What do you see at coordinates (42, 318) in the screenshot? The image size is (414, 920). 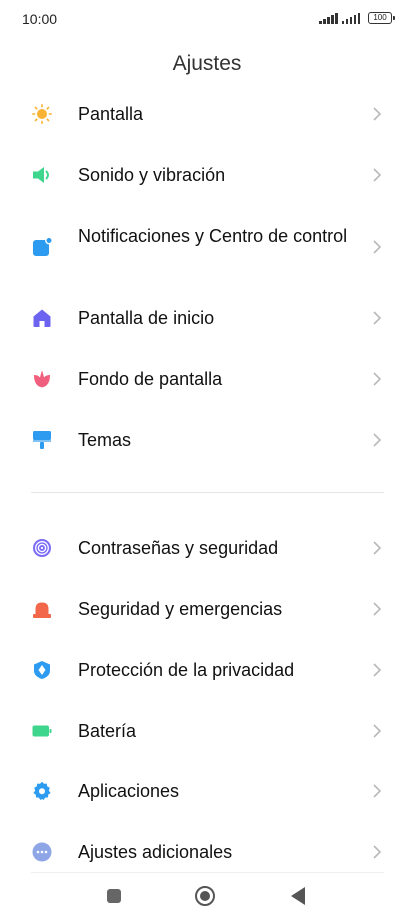 I see `home-icon` at bounding box center [42, 318].